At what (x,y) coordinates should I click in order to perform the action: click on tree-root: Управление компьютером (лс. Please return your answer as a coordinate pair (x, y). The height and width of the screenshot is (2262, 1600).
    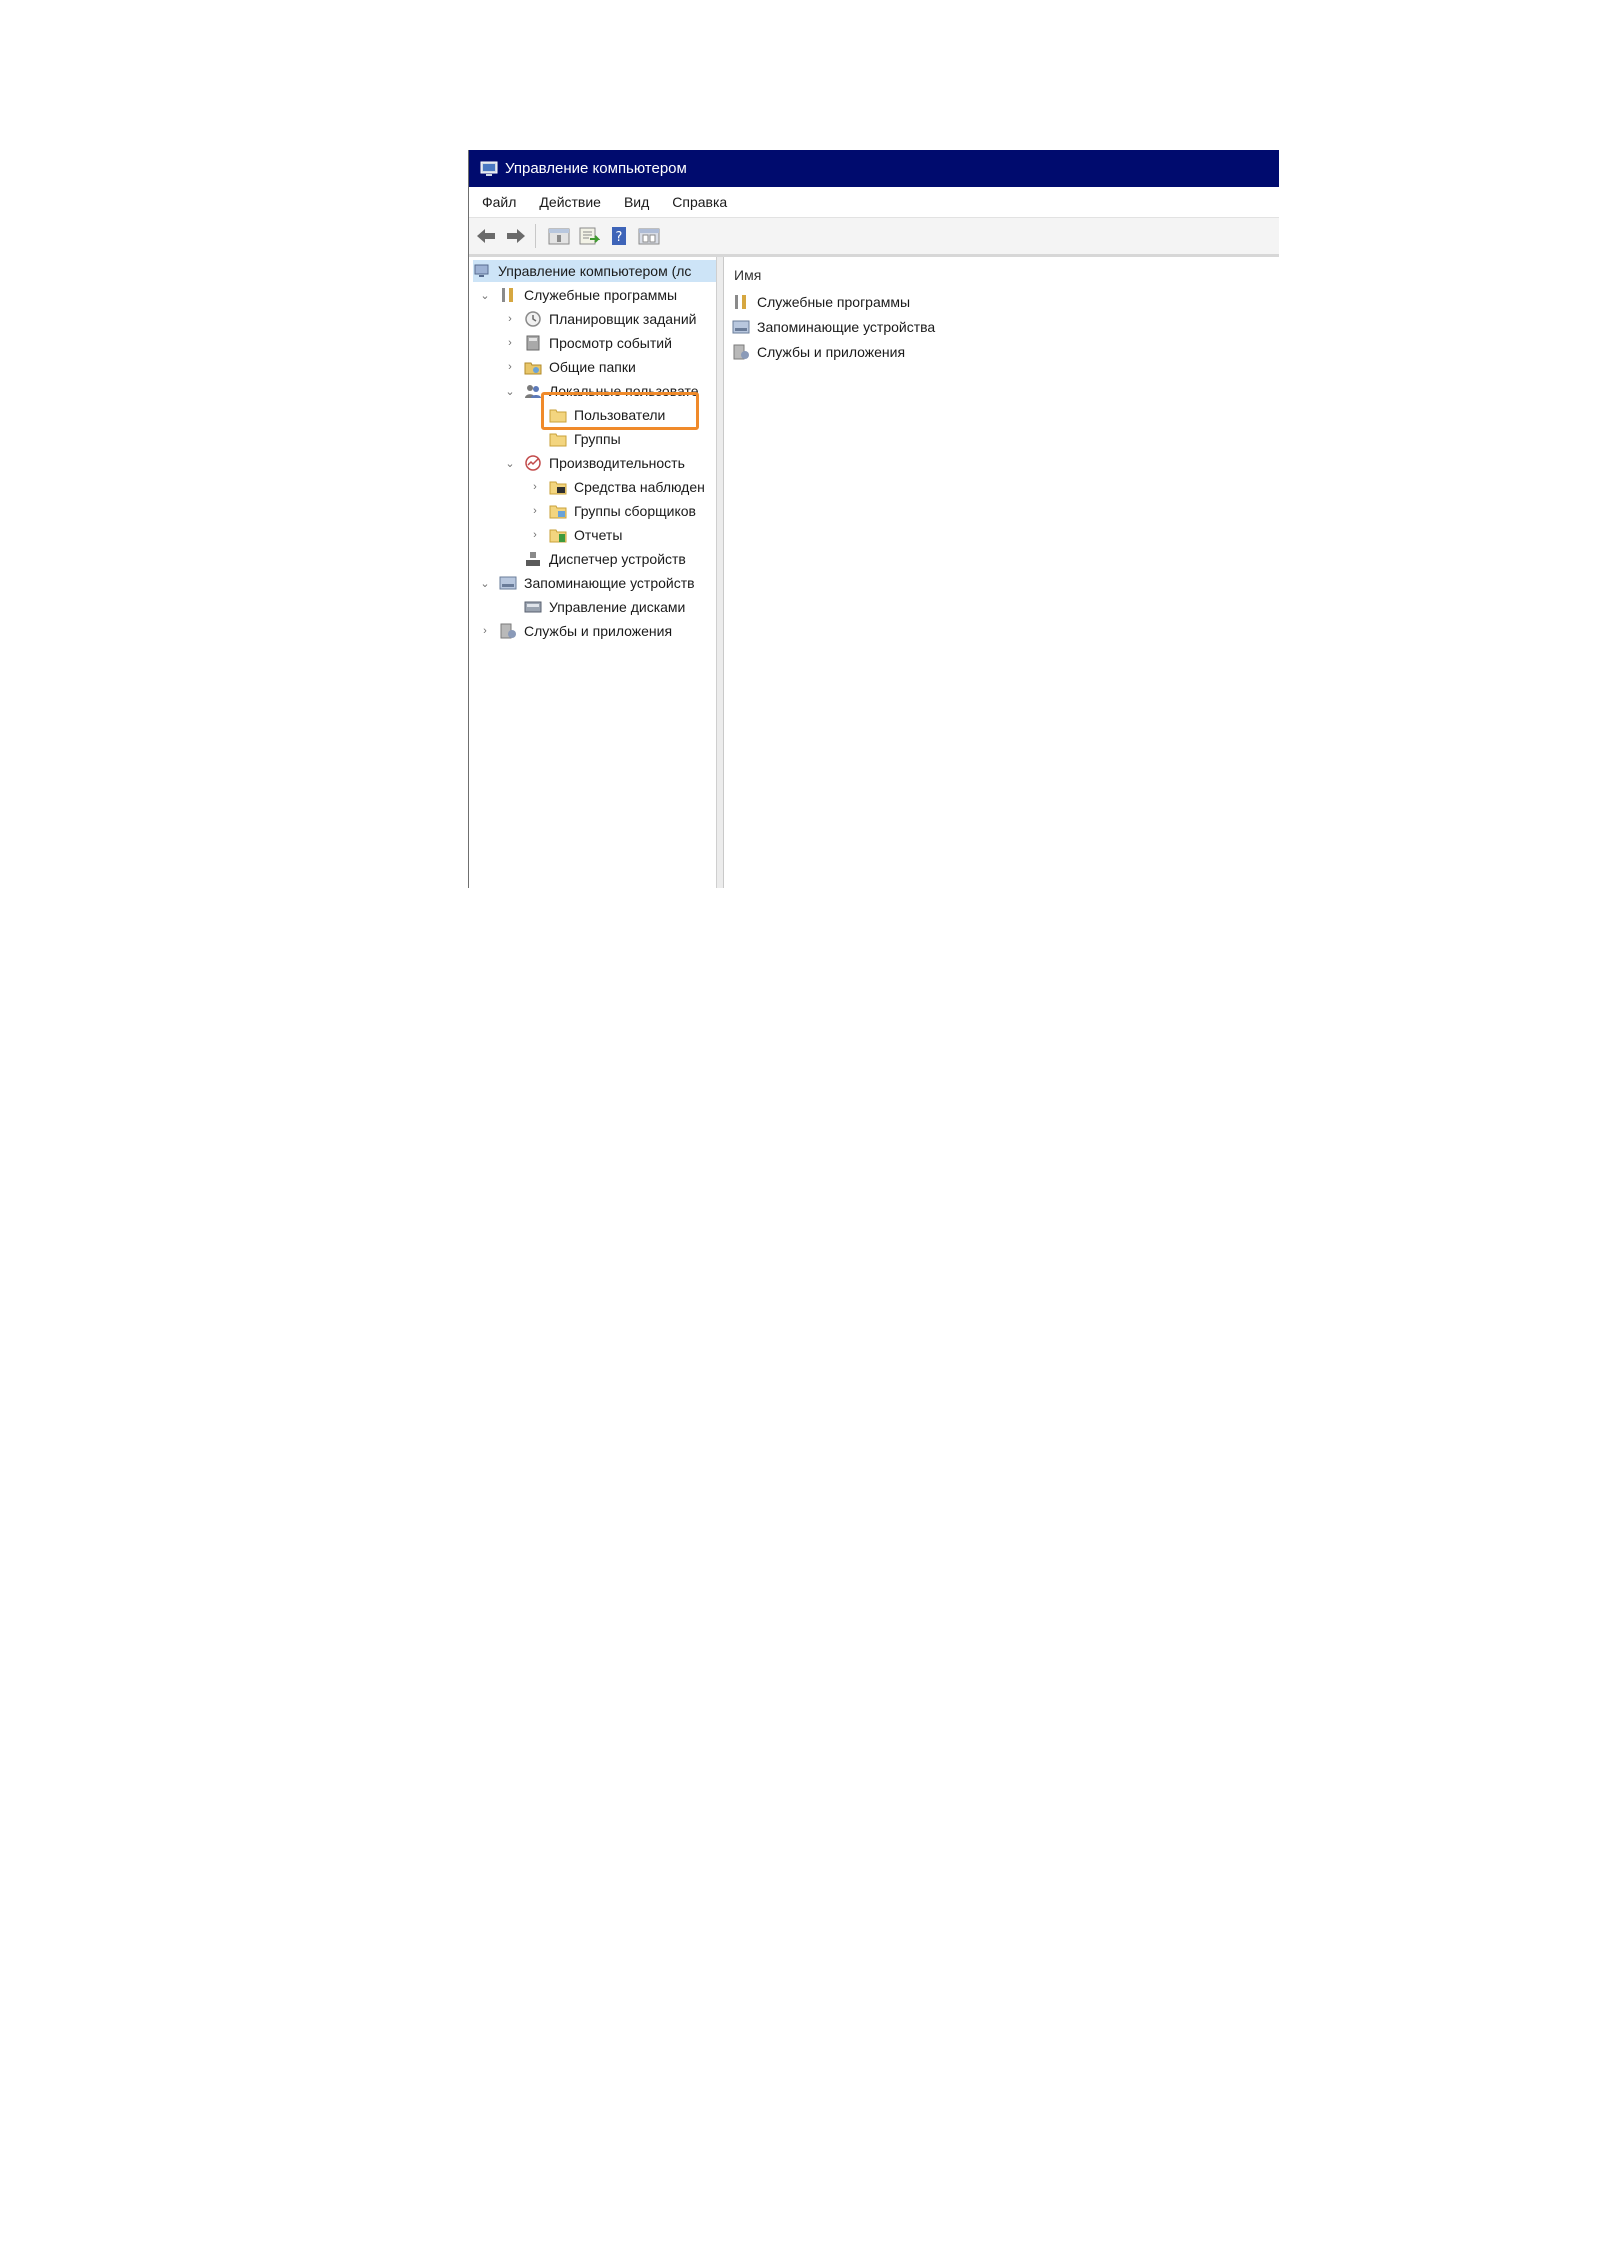
    Looking at the image, I should click on (594, 271).